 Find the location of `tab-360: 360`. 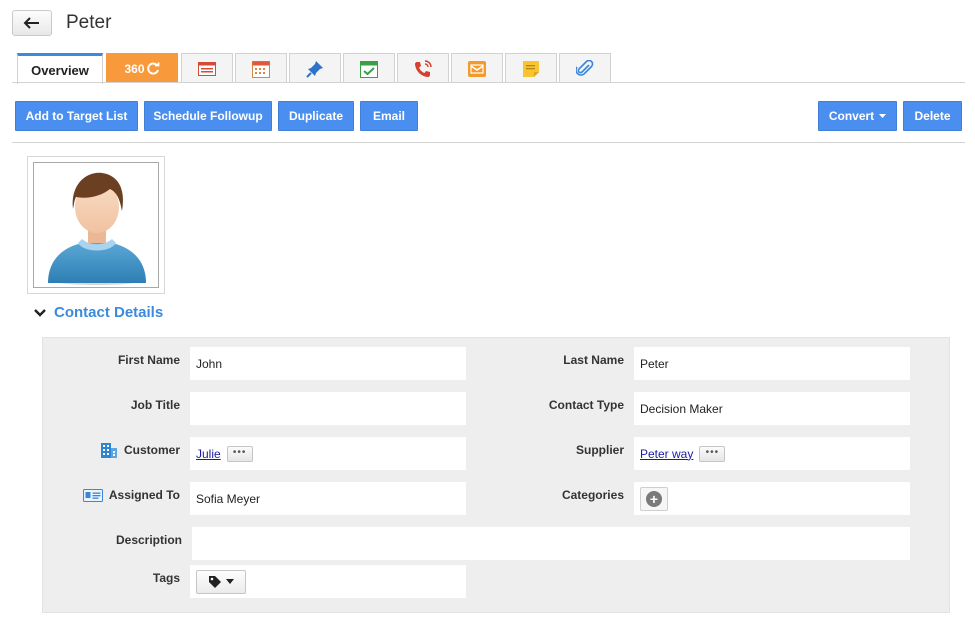

tab-360: 360 is located at coordinates (142, 68).